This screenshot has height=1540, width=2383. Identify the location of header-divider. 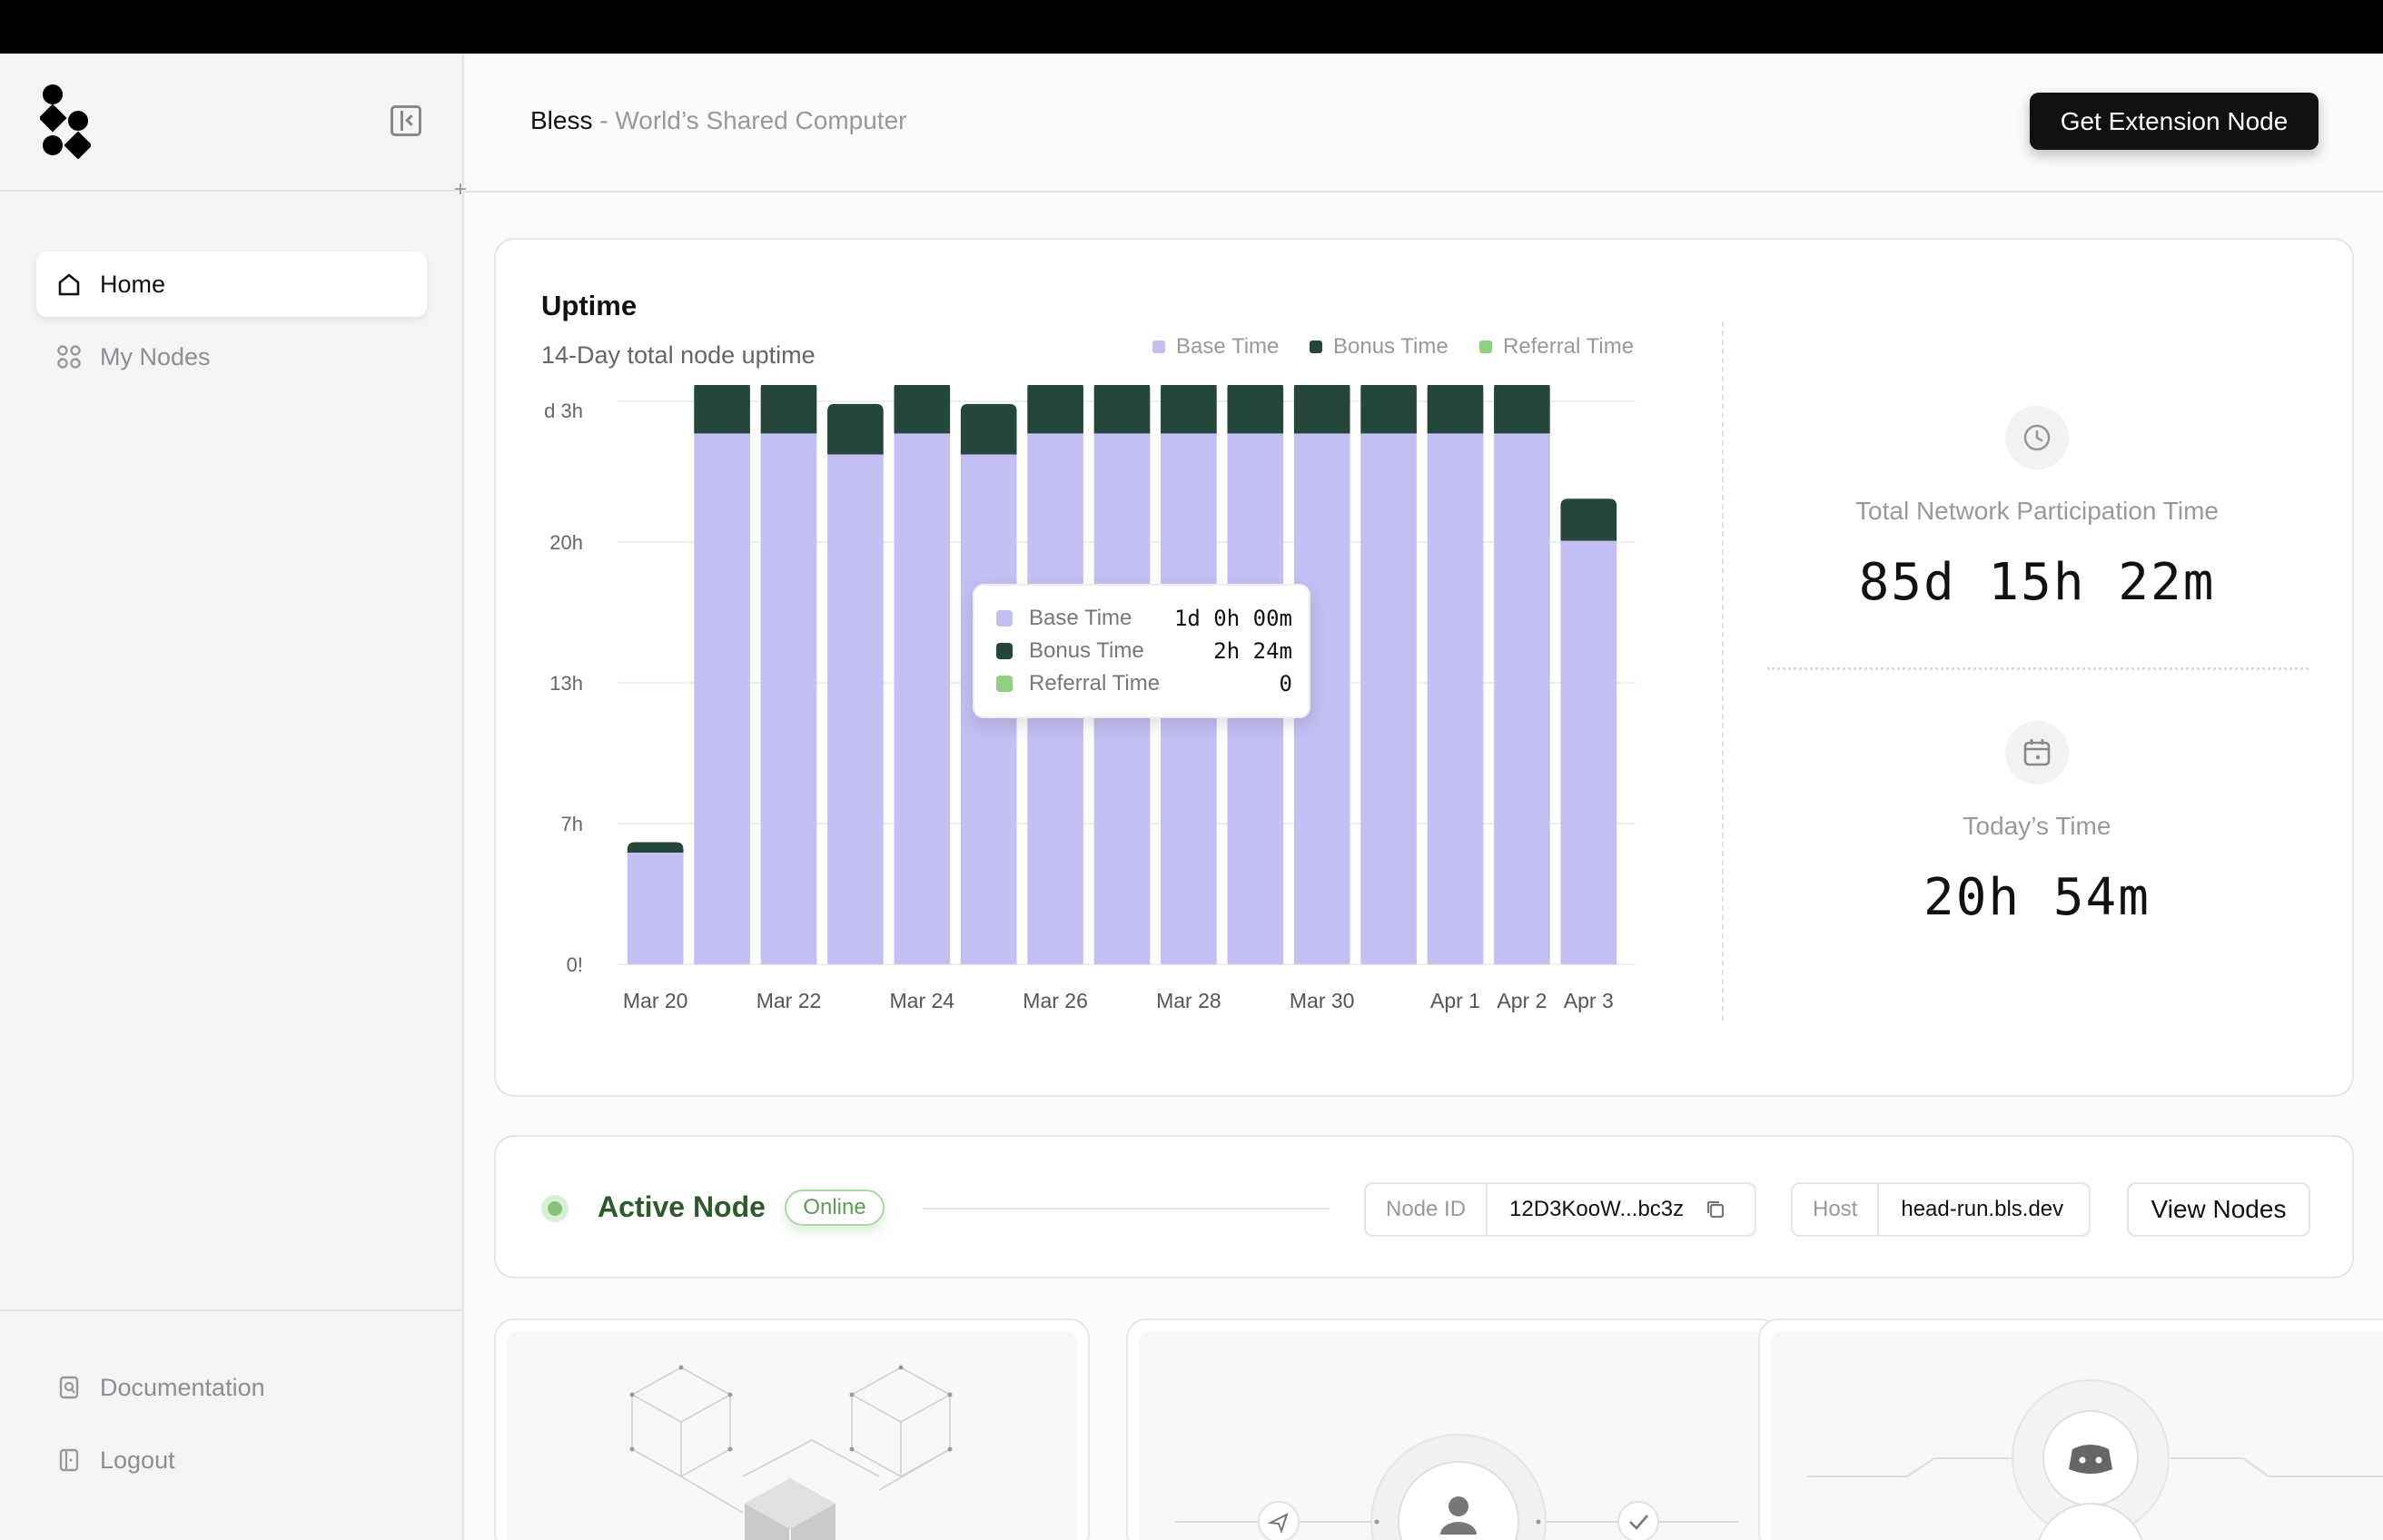
(1423, 191).